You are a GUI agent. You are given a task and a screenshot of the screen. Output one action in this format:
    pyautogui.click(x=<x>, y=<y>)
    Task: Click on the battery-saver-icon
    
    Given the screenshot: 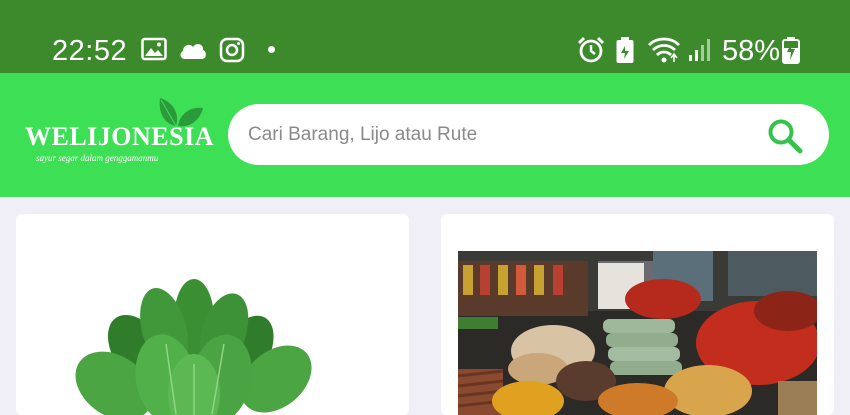 What is the action you would take?
    pyautogui.click(x=625, y=52)
    